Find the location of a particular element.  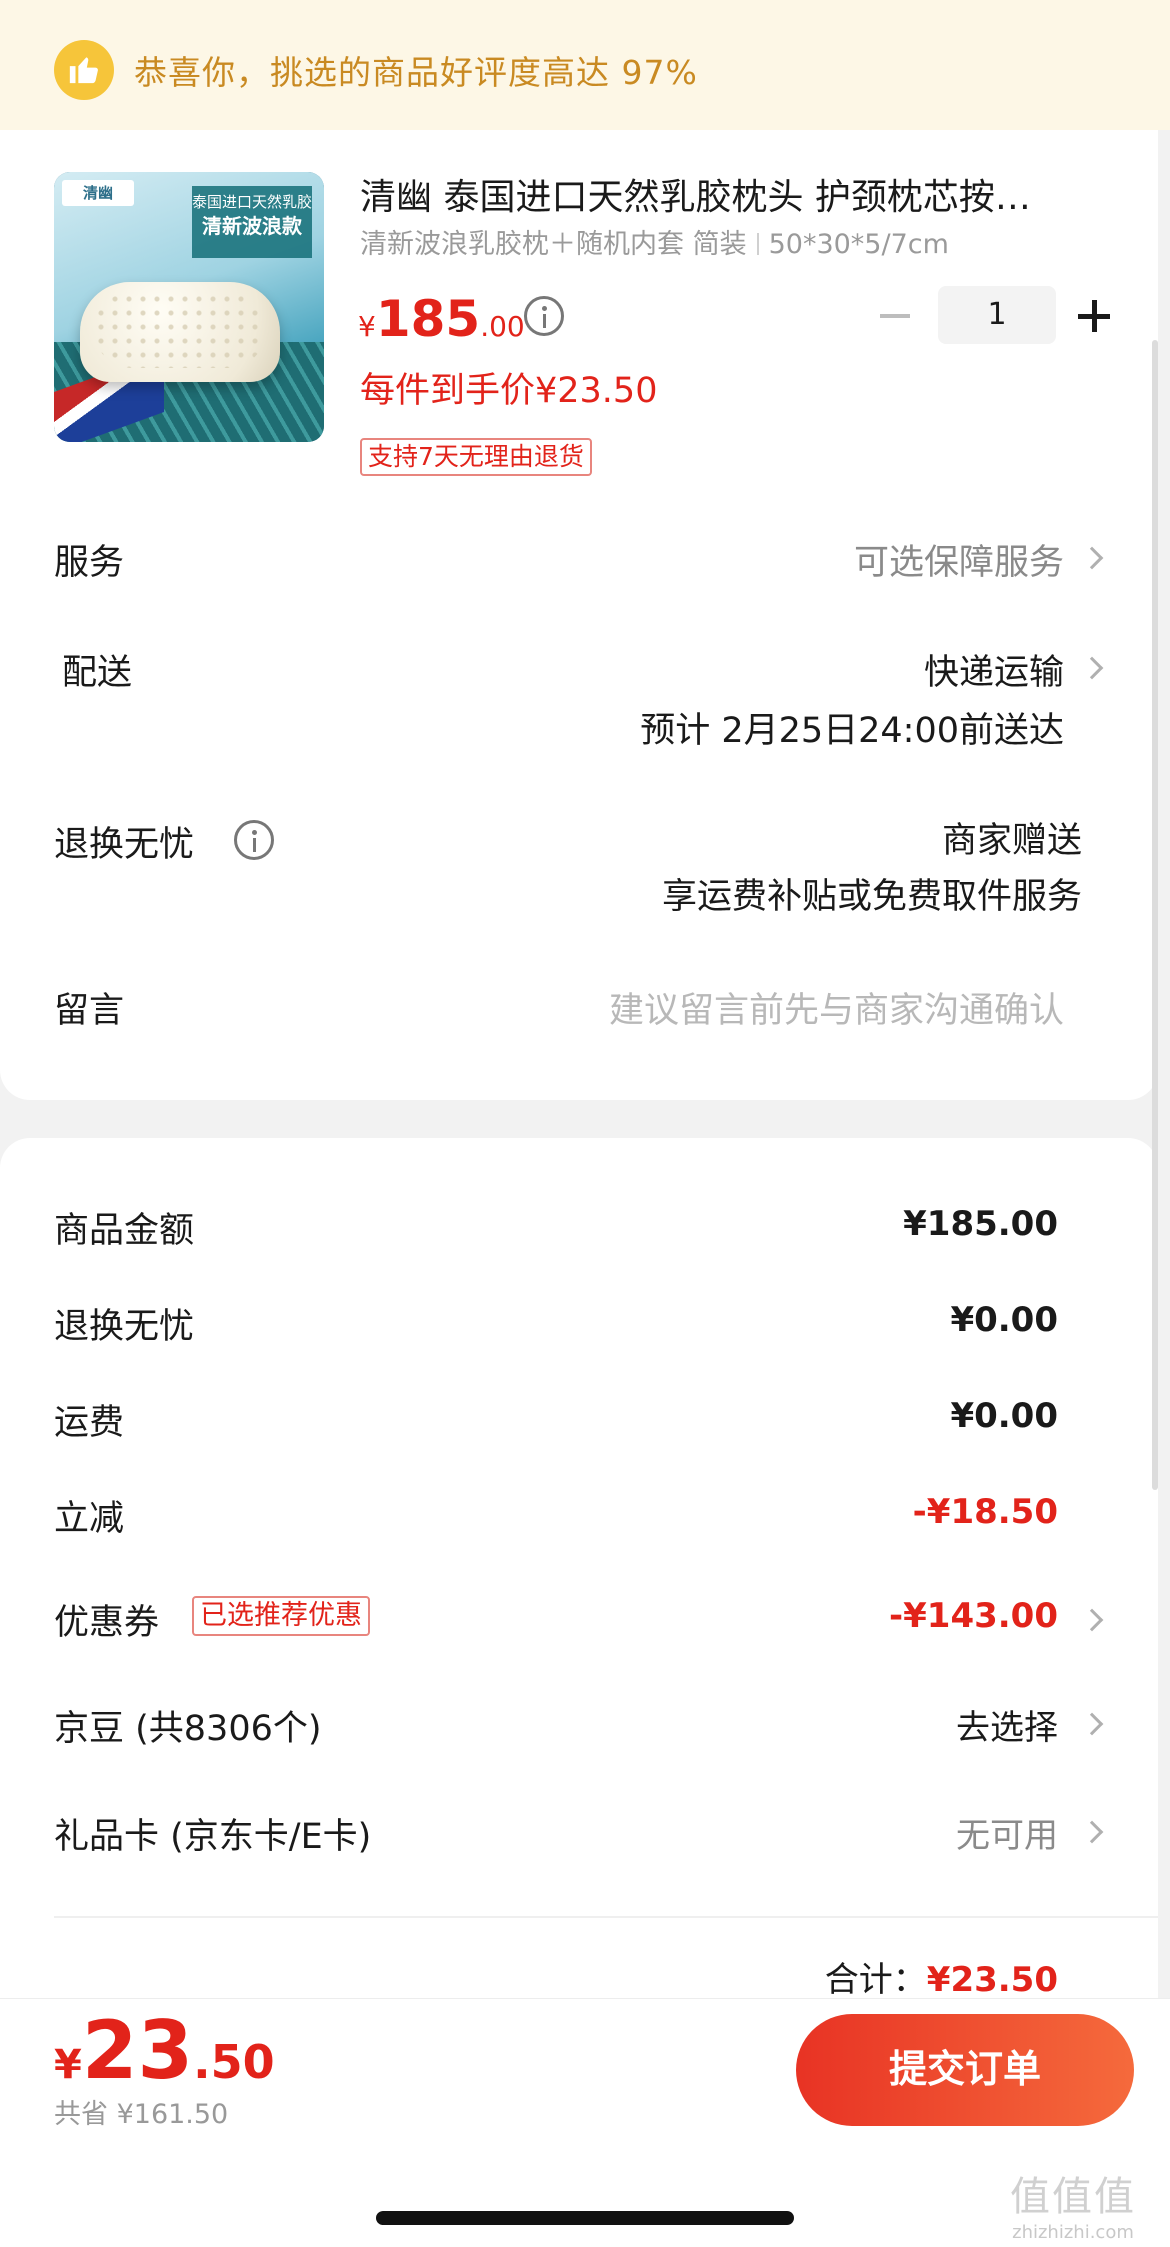

product-price: ¥185.00 is located at coordinates (441, 319).